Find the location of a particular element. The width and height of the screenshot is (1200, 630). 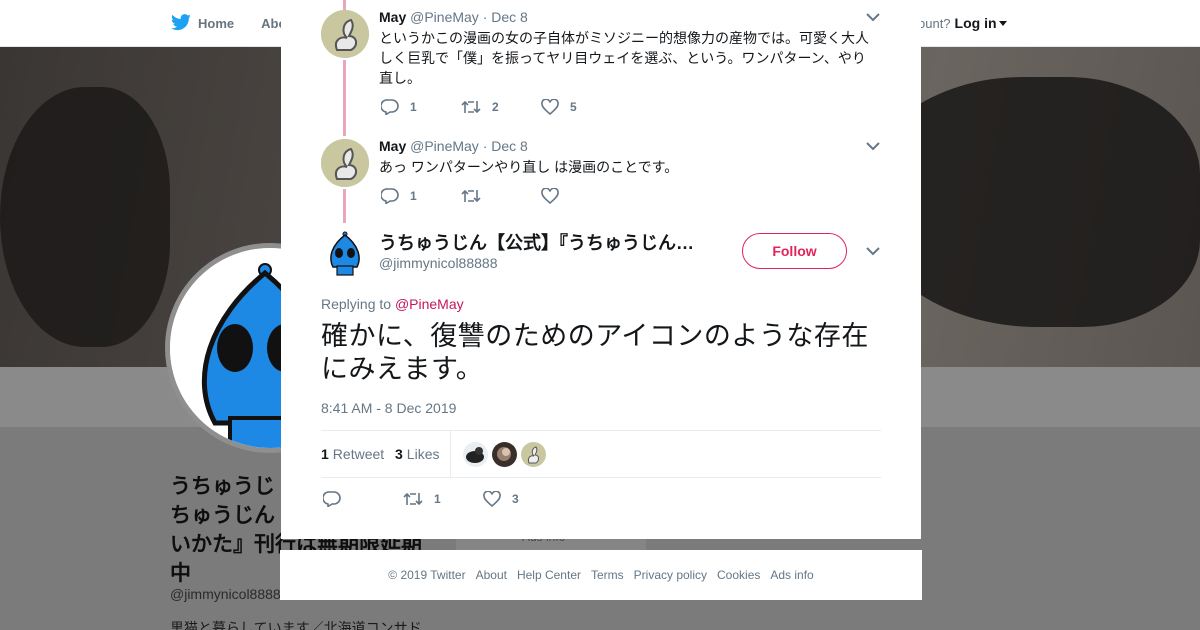

replying-to-link: @PineMay is located at coordinates (429, 304).